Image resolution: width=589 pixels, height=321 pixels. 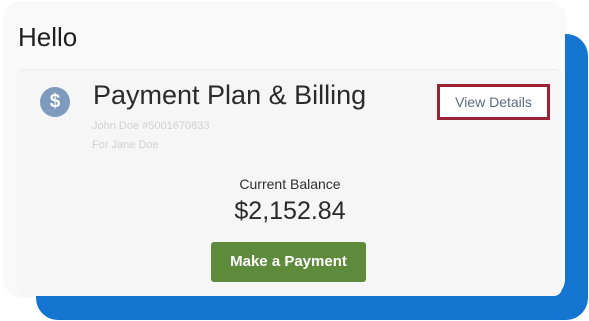 I want to click on account-holder-line: John Doe #5001670833, so click(x=151, y=126).